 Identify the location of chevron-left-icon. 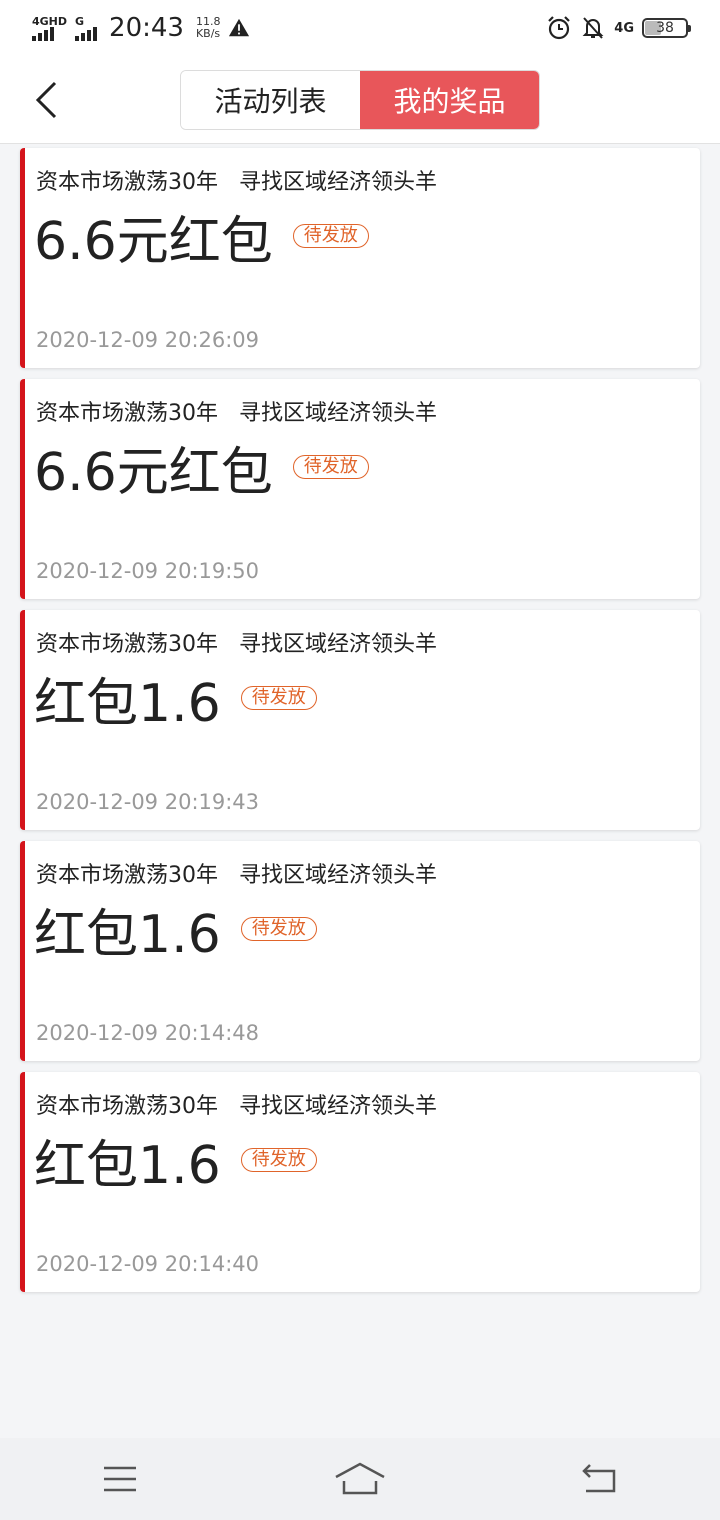
(46, 100).